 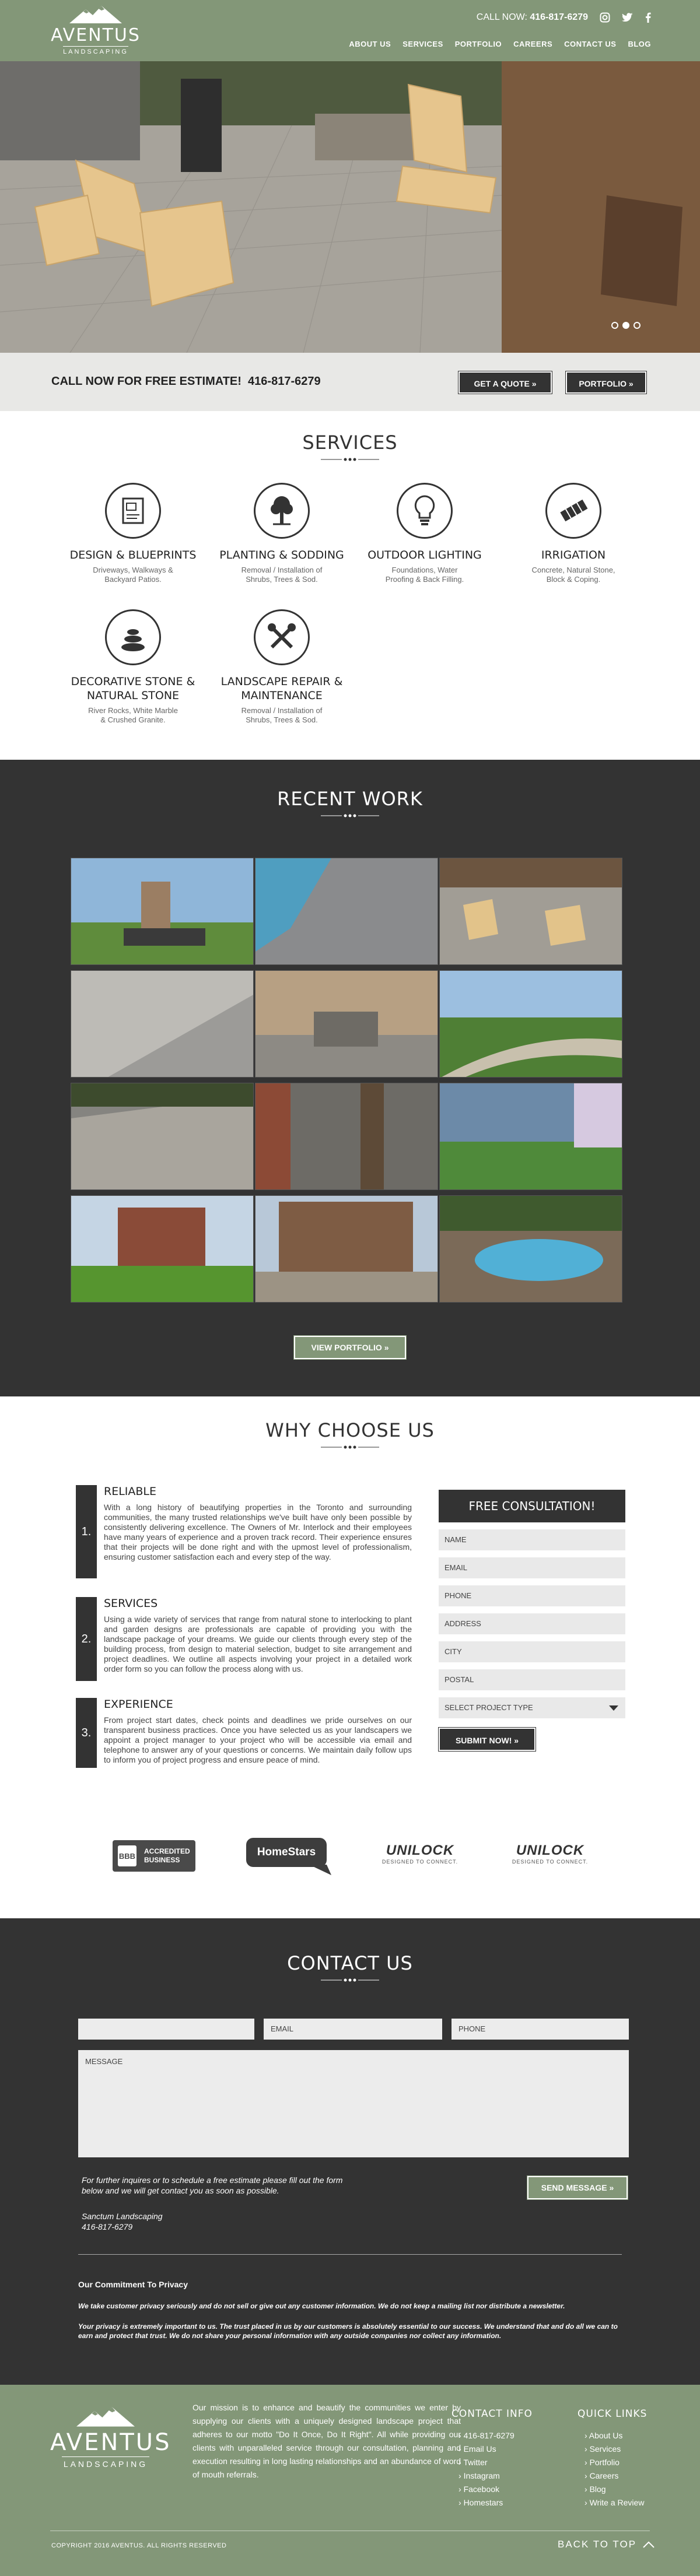 What do you see at coordinates (286, 1852) in the screenshot?
I see `homestars-badge: HomeStars` at bounding box center [286, 1852].